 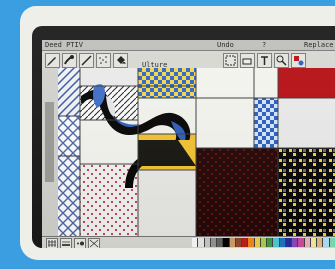 What do you see at coordinates (188, 45) in the screenshot?
I see `menu-bar: Deed PTIV Undo ? Replace` at bounding box center [188, 45].